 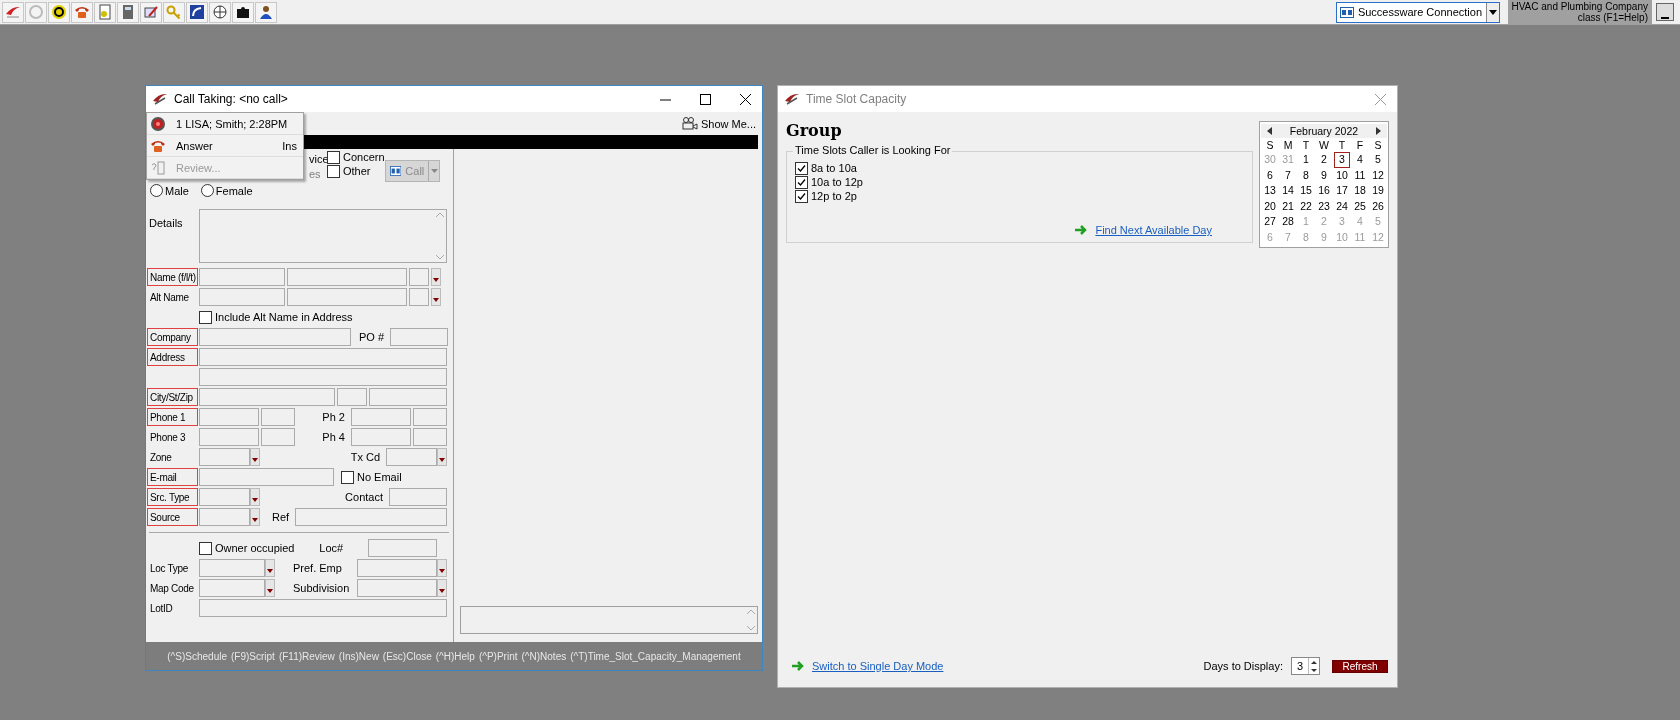 What do you see at coordinates (1305, 666) in the screenshot?
I see `days-spinner: 3` at bounding box center [1305, 666].